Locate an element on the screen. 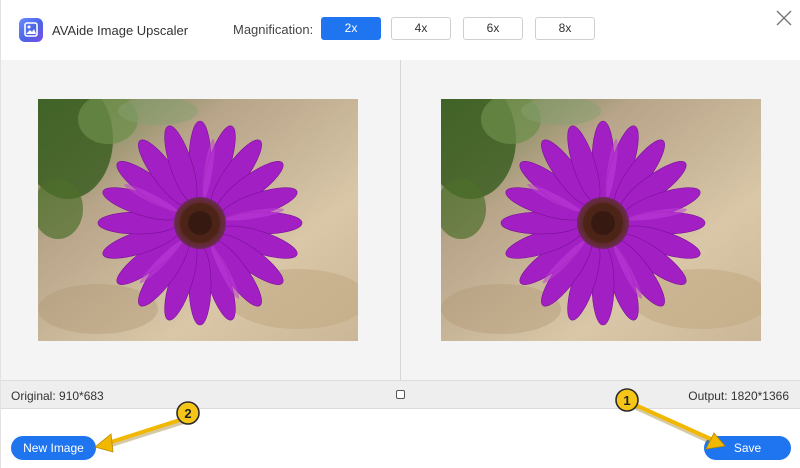 The image size is (800, 468). app-title: AVAide Image Upscaler is located at coordinates (120, 30).